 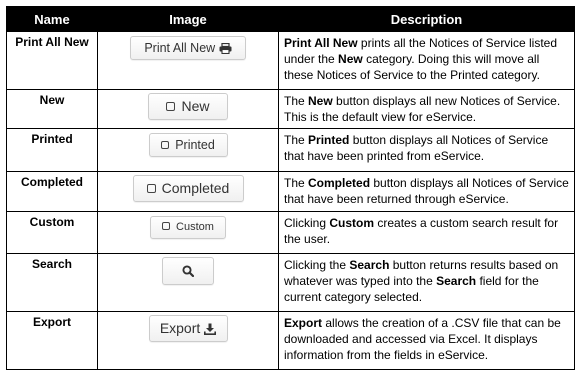 I want to click on row-image-cell: Custom, so click(x=188, y=232).